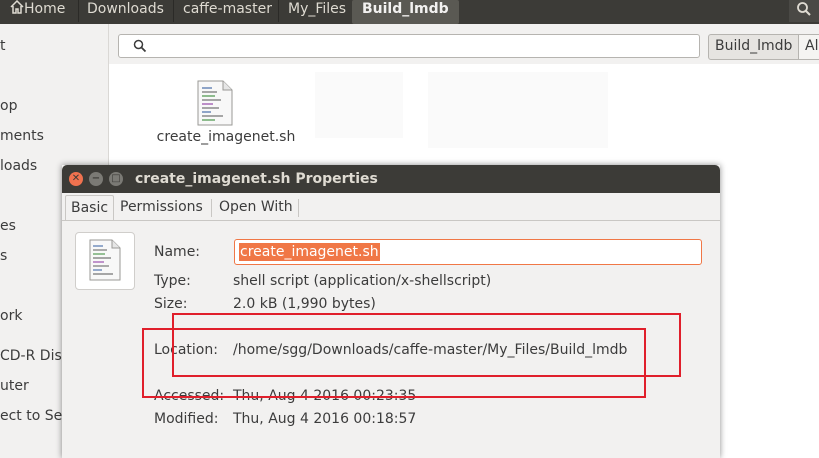 This screenshot has width=819, height=458. I want to click on breadcrumb-downloads: Downloads, so click(125, 12).